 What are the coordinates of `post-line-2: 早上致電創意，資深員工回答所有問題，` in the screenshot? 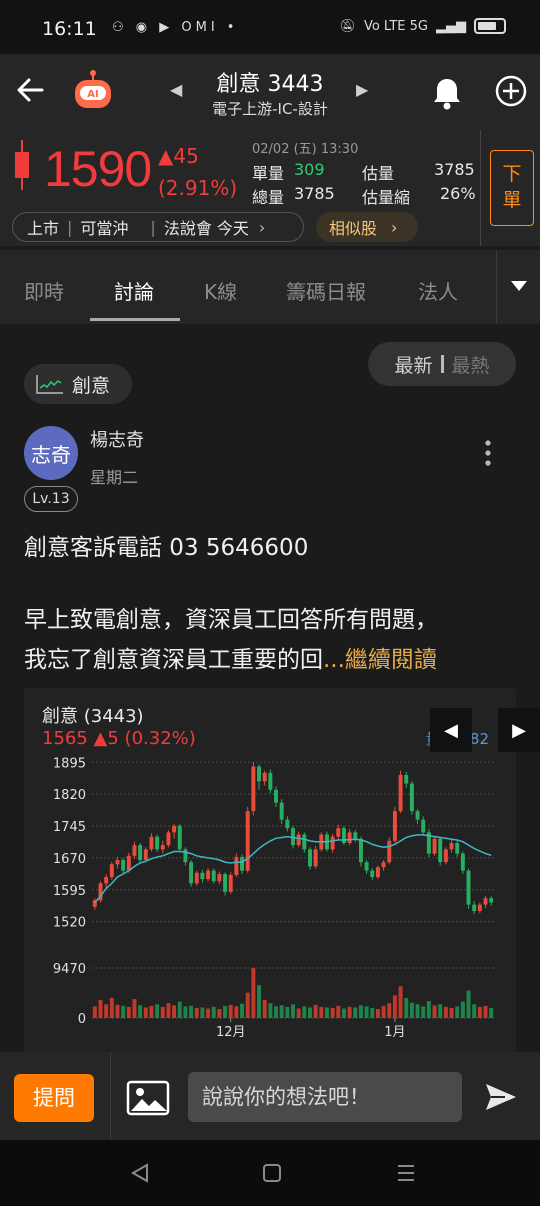 It's located at (231, 620).